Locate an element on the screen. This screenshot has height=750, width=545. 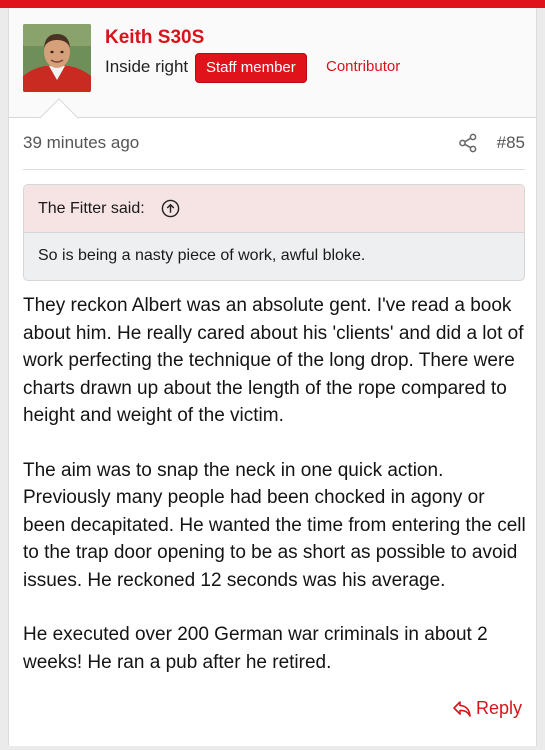
username-link: Keith S30S is located at coordinates (154, 38).